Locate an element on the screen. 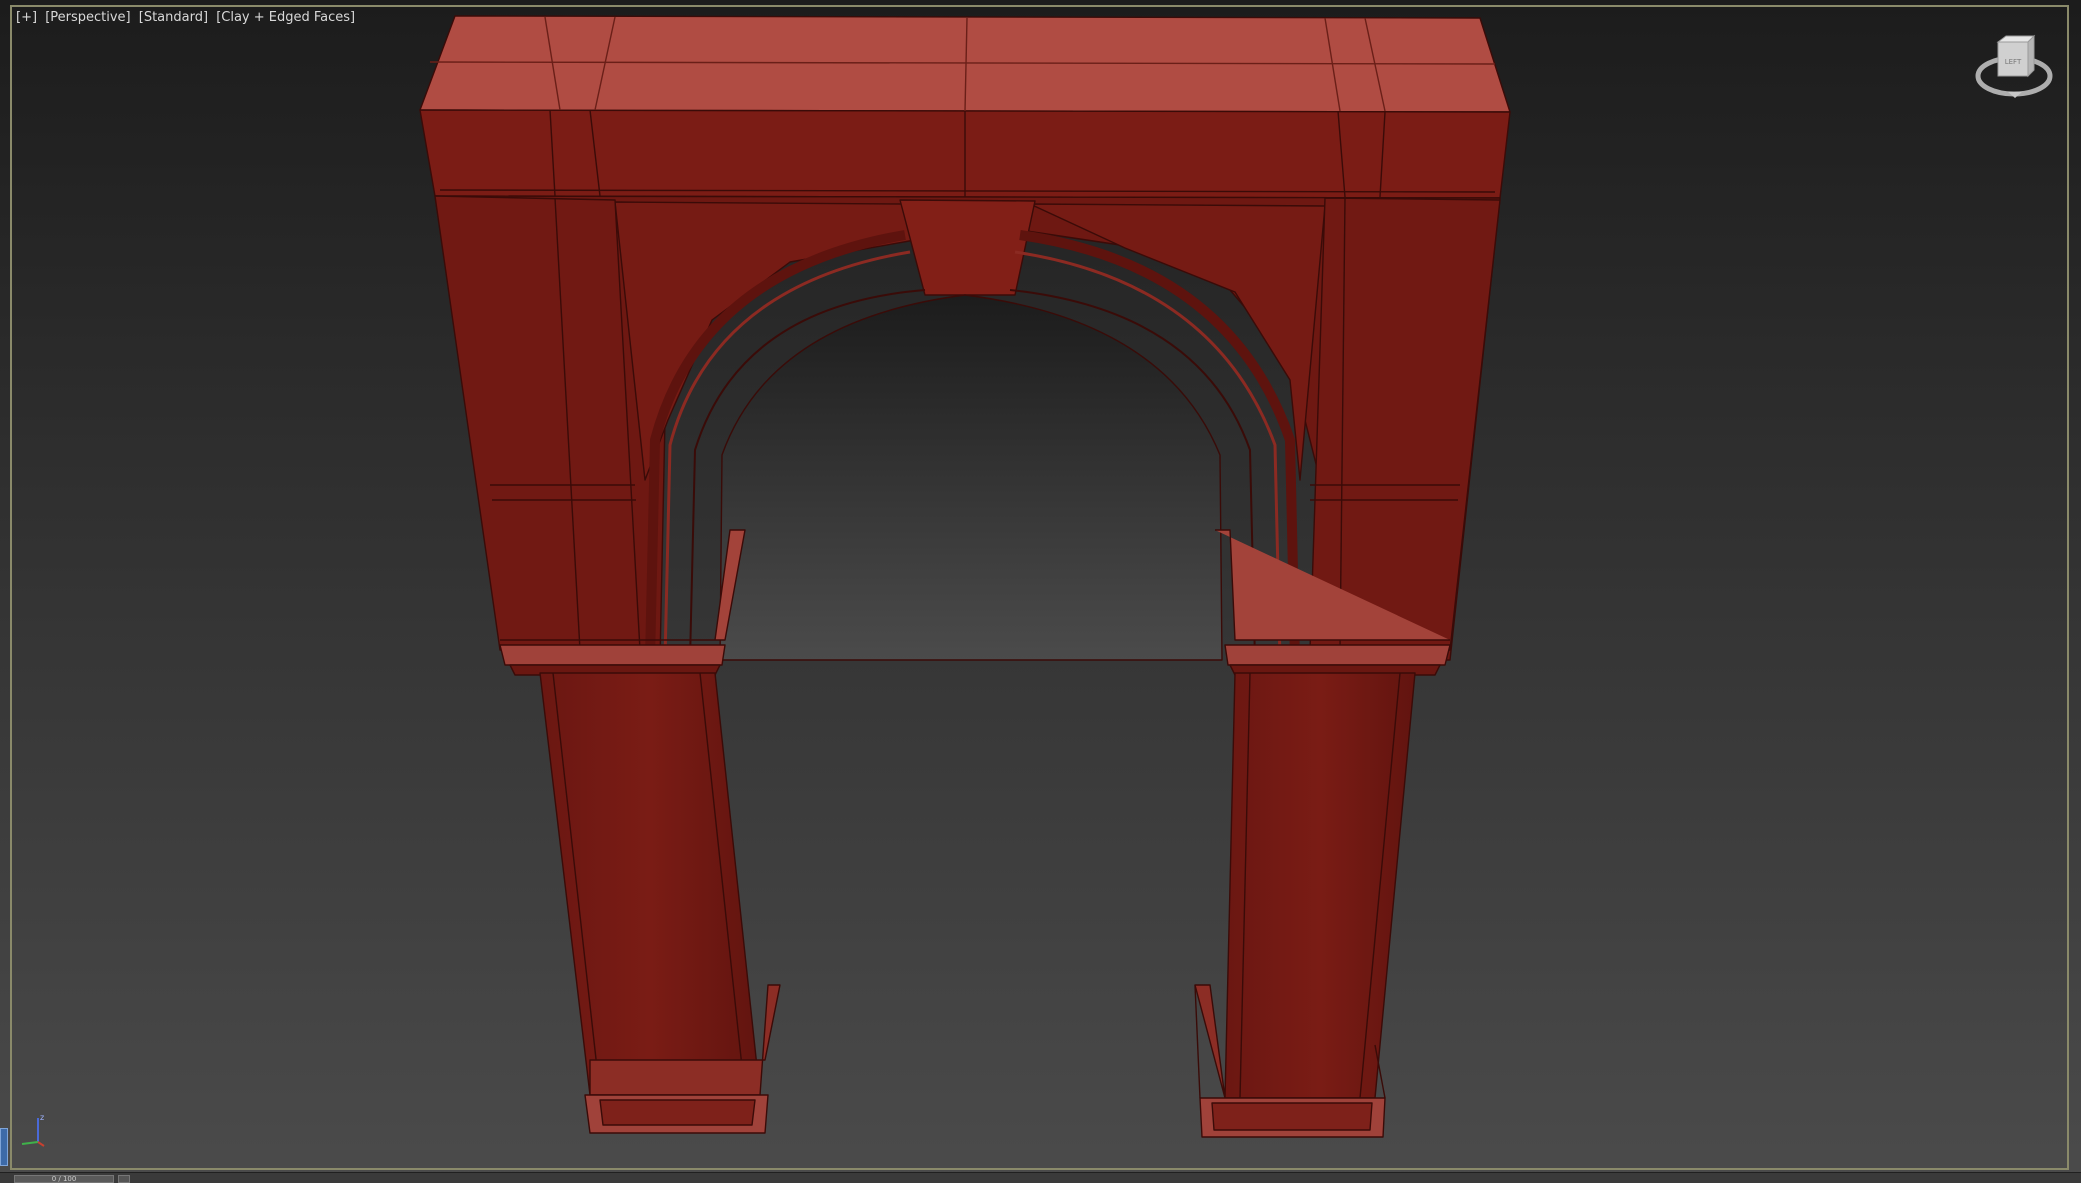 This screenshot has width=2081, height=1183. axis-tripod-icon: z is located at coordinates (36, 1132).